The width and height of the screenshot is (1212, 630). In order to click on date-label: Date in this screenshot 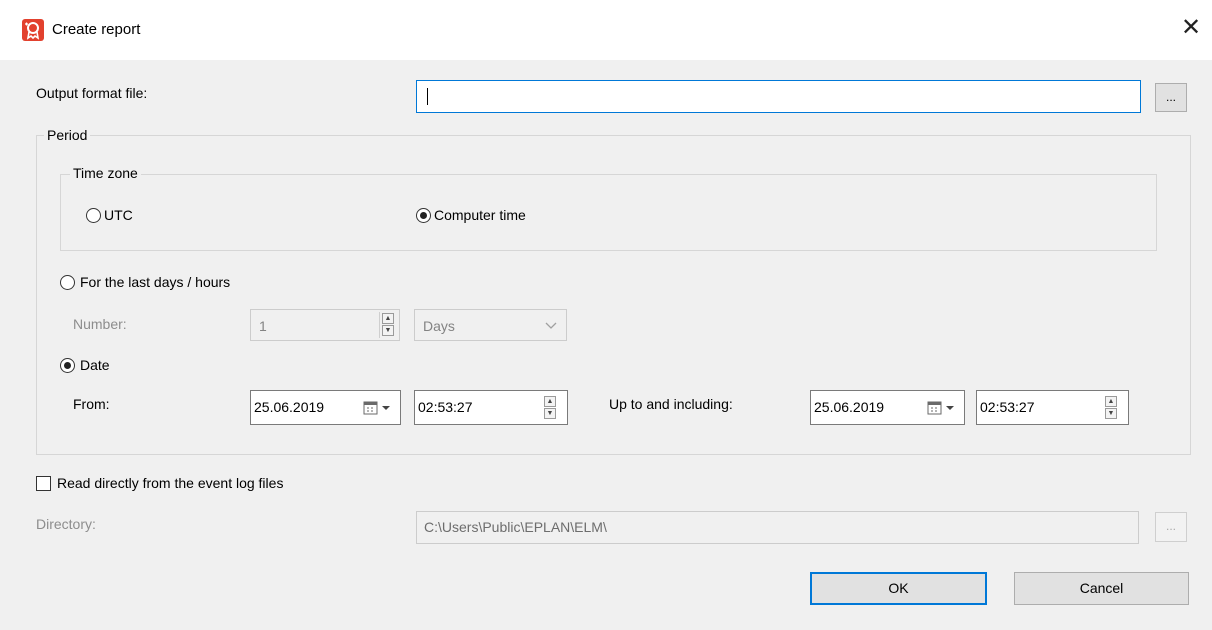, I will do `click(95, 365)`.